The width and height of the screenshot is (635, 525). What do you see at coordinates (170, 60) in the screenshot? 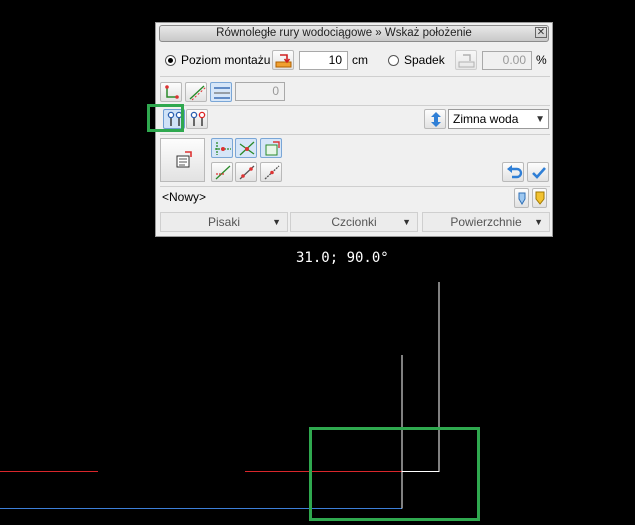
I see `radio-level` at bounding box center [170, 60].